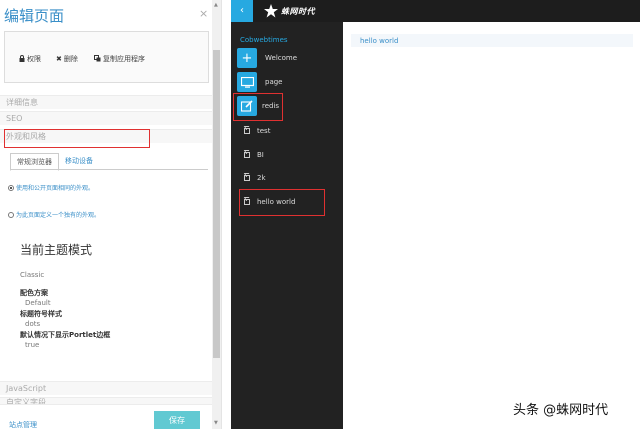  I want to click on star-logo-icon, so click(271, 11).